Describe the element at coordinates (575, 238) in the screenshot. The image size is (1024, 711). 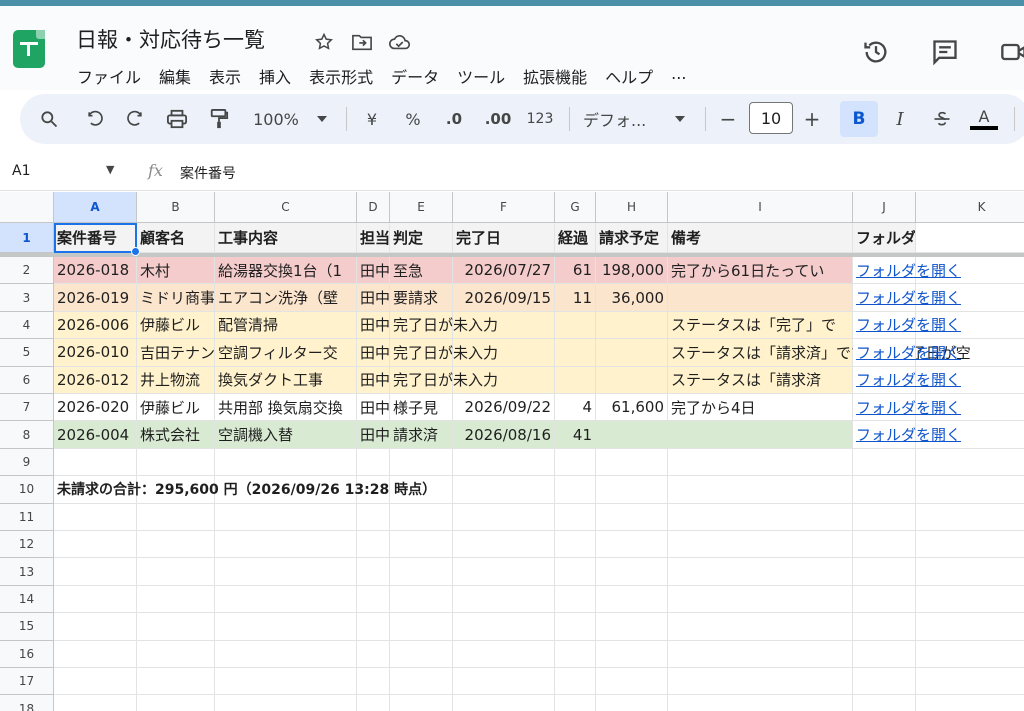
I see `header-cell: 経過` at that location.